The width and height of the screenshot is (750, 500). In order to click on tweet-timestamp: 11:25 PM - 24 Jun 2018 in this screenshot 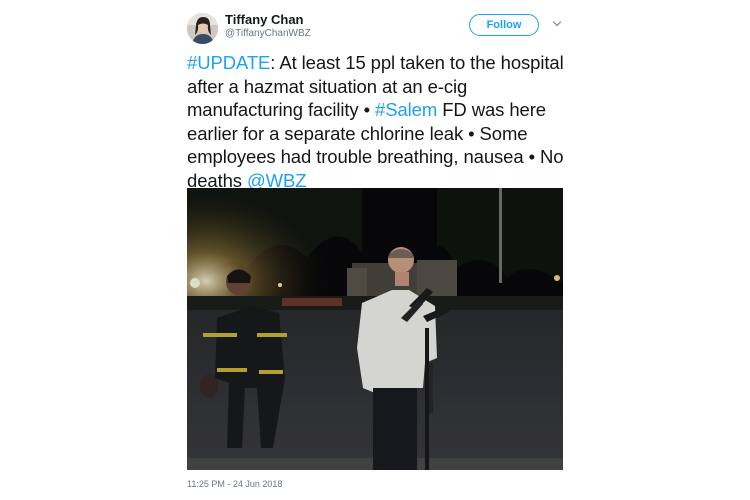, I will do `click(234, 484)`.